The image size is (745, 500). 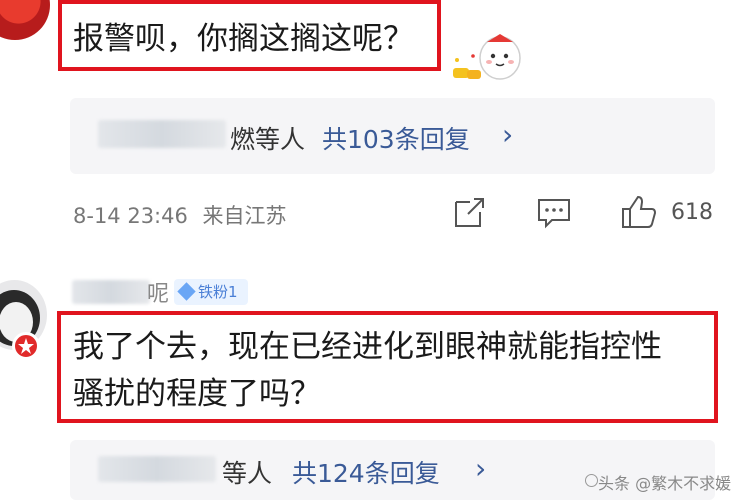 I want to click on comment-text-2-line2: 骚扰的程度了吗？, so click(x=197, y=394).